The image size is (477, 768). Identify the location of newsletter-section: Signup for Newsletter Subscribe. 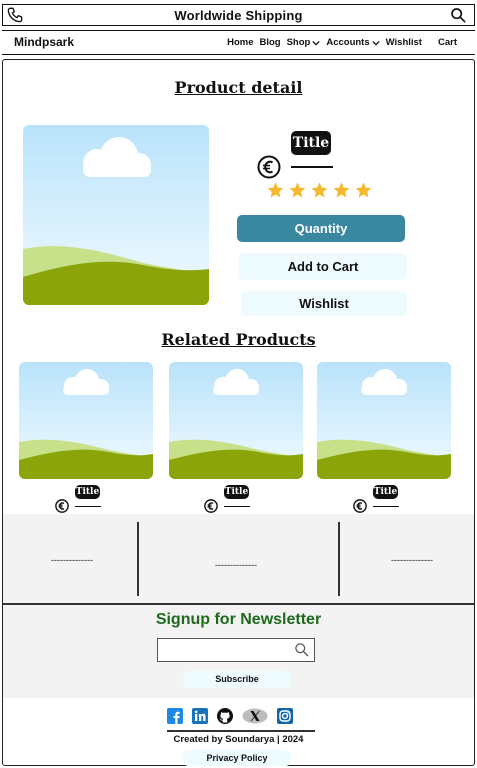
(238, 651).